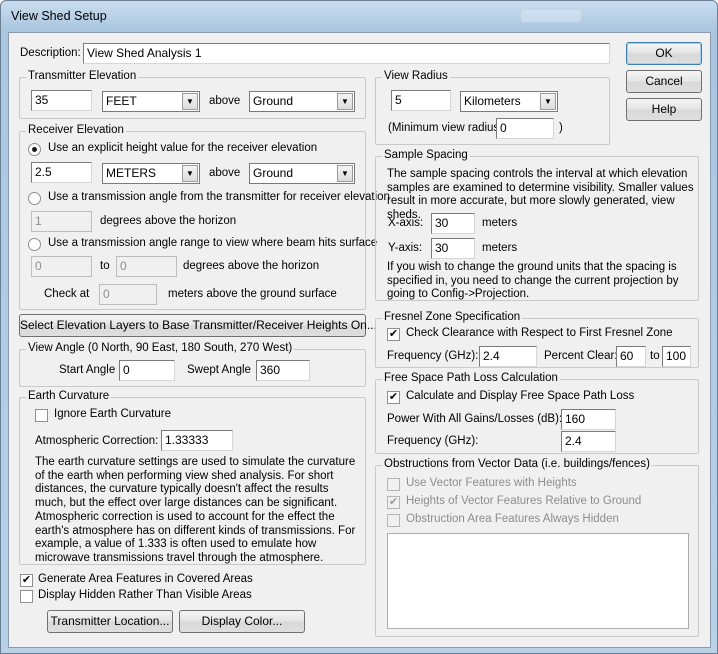 Image resolution: width=718 pixels, height=654 pixels. Describe the element at coordinates (112, 414) in the screenshot. I see `ignore-curvature-label: Ignore Earth Curvature` at that location.